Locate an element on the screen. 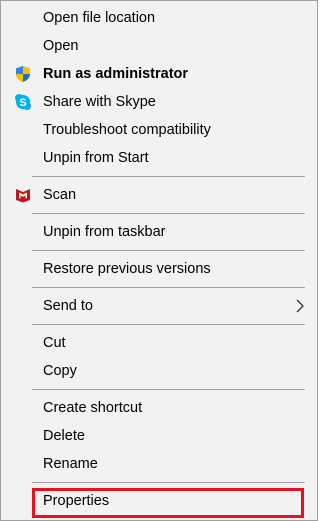 This screenshot has width=320, height=521. menu-item-label: Run as administrator is located at coordinates (116, 74).